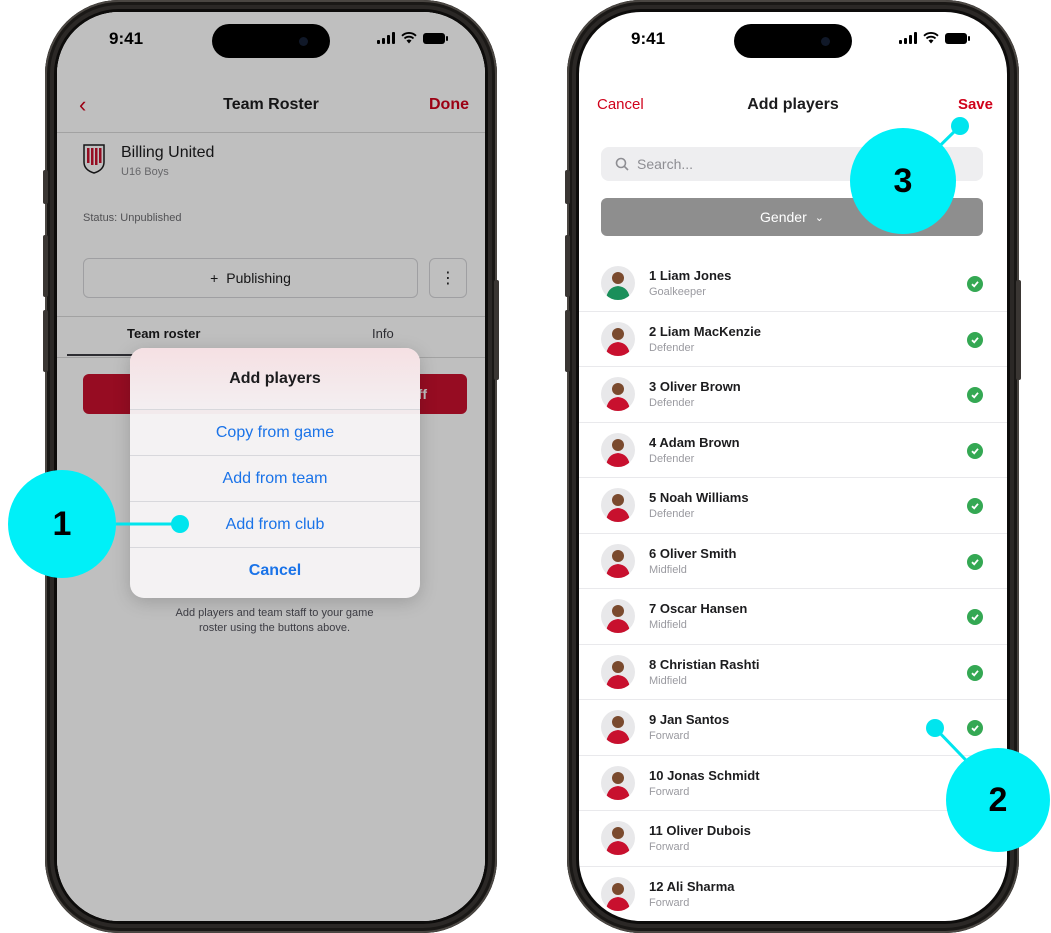 The image size is (1051, 933). What do you see at coordinates (689, 719) in the screenshot?
I see `player-name: 9 Jan Santos` at bounding box center [689, 719].